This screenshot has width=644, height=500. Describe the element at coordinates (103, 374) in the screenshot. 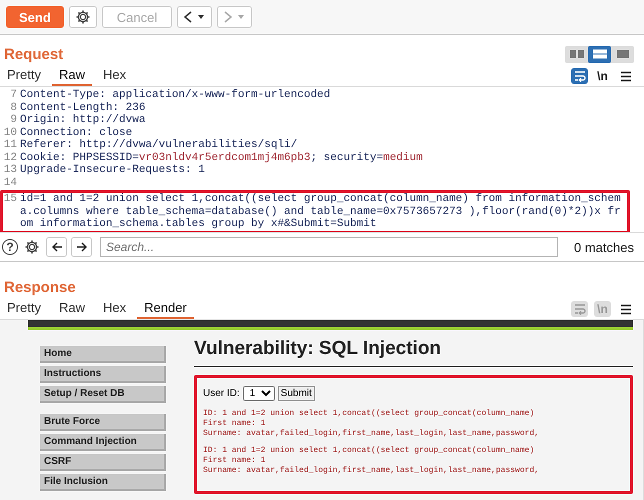

I see `nav-menu-item: Instructions` at that location.